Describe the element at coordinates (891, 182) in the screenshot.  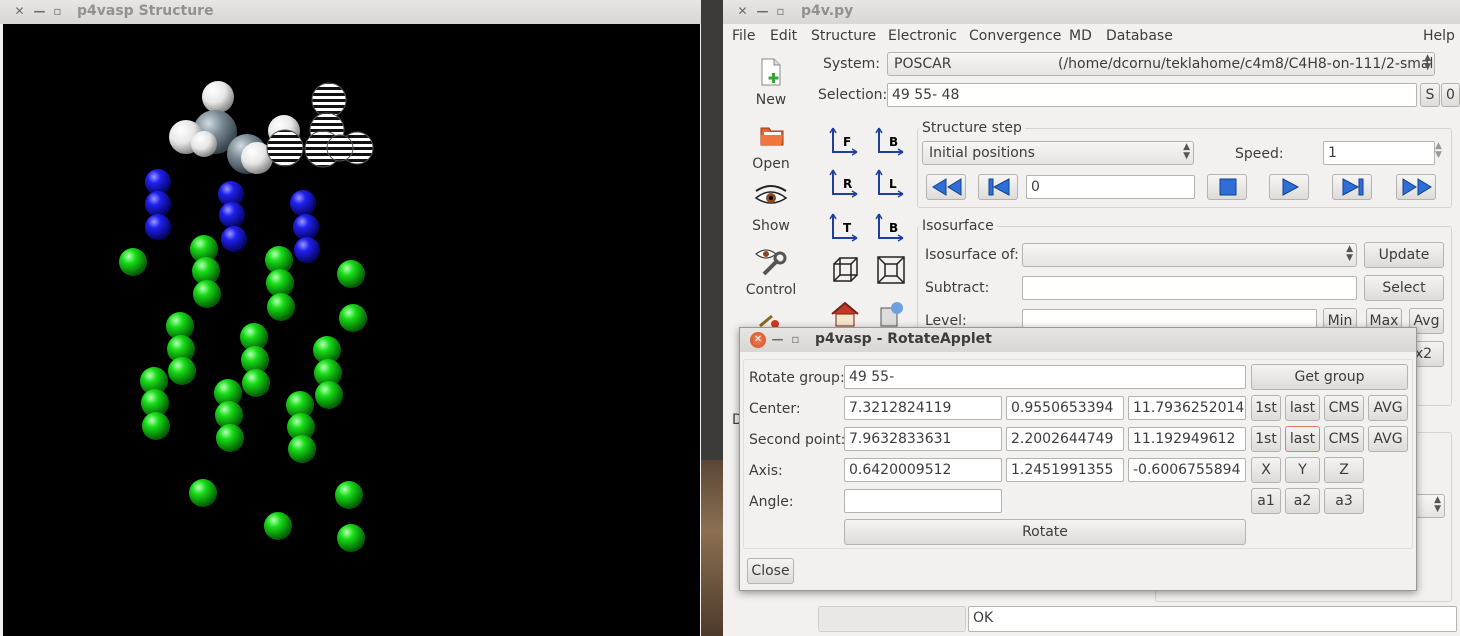
I see `left-view-icon: L` at that location.